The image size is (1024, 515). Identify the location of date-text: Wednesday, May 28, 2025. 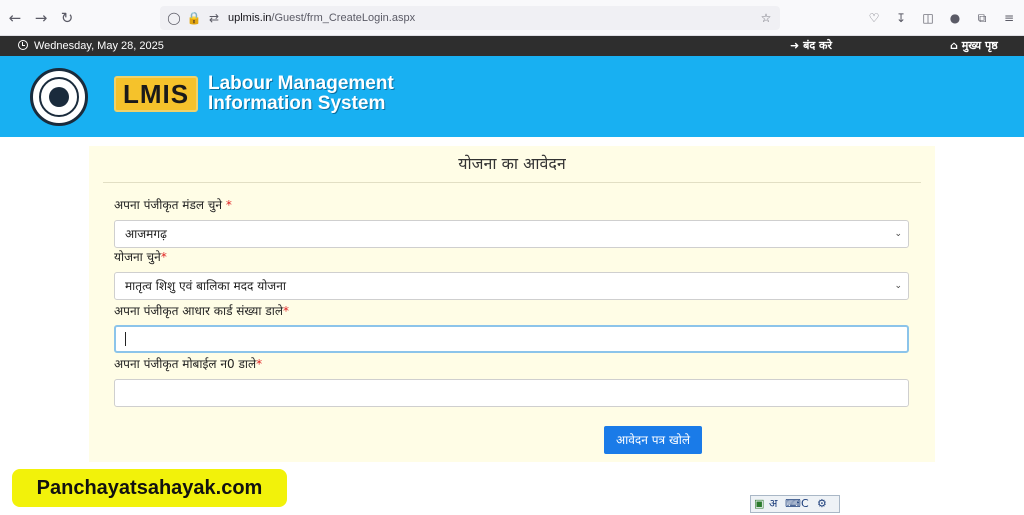
(99, 46).